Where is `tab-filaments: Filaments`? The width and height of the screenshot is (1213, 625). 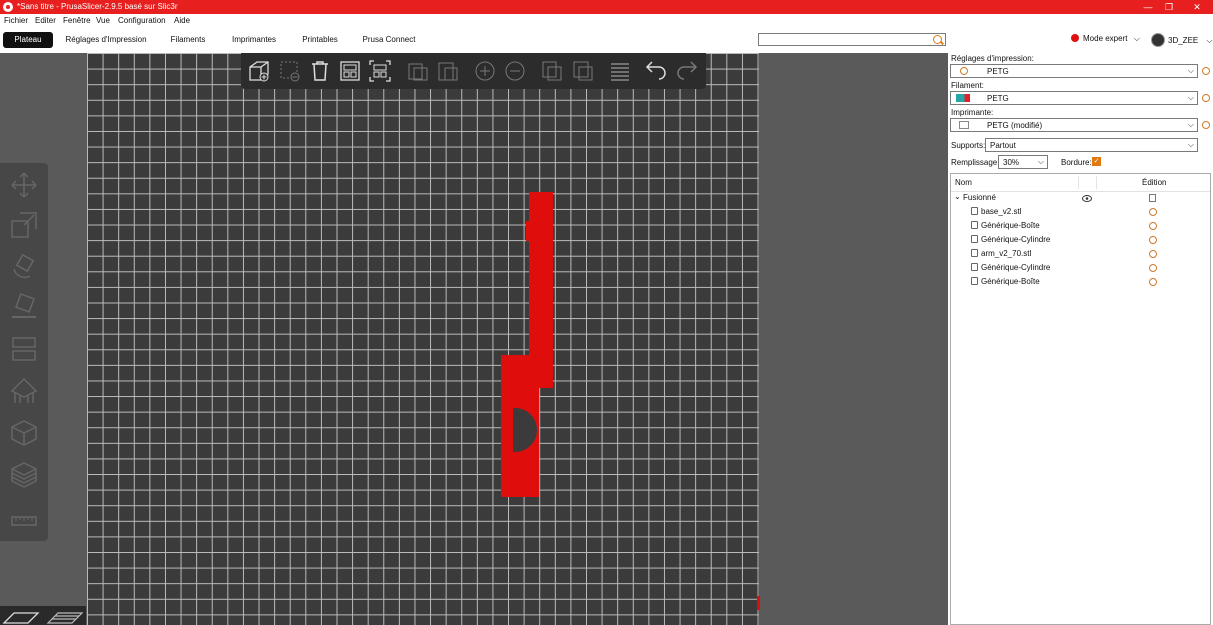 tab-filaments: Filaments is located at coordinates (188, 40).